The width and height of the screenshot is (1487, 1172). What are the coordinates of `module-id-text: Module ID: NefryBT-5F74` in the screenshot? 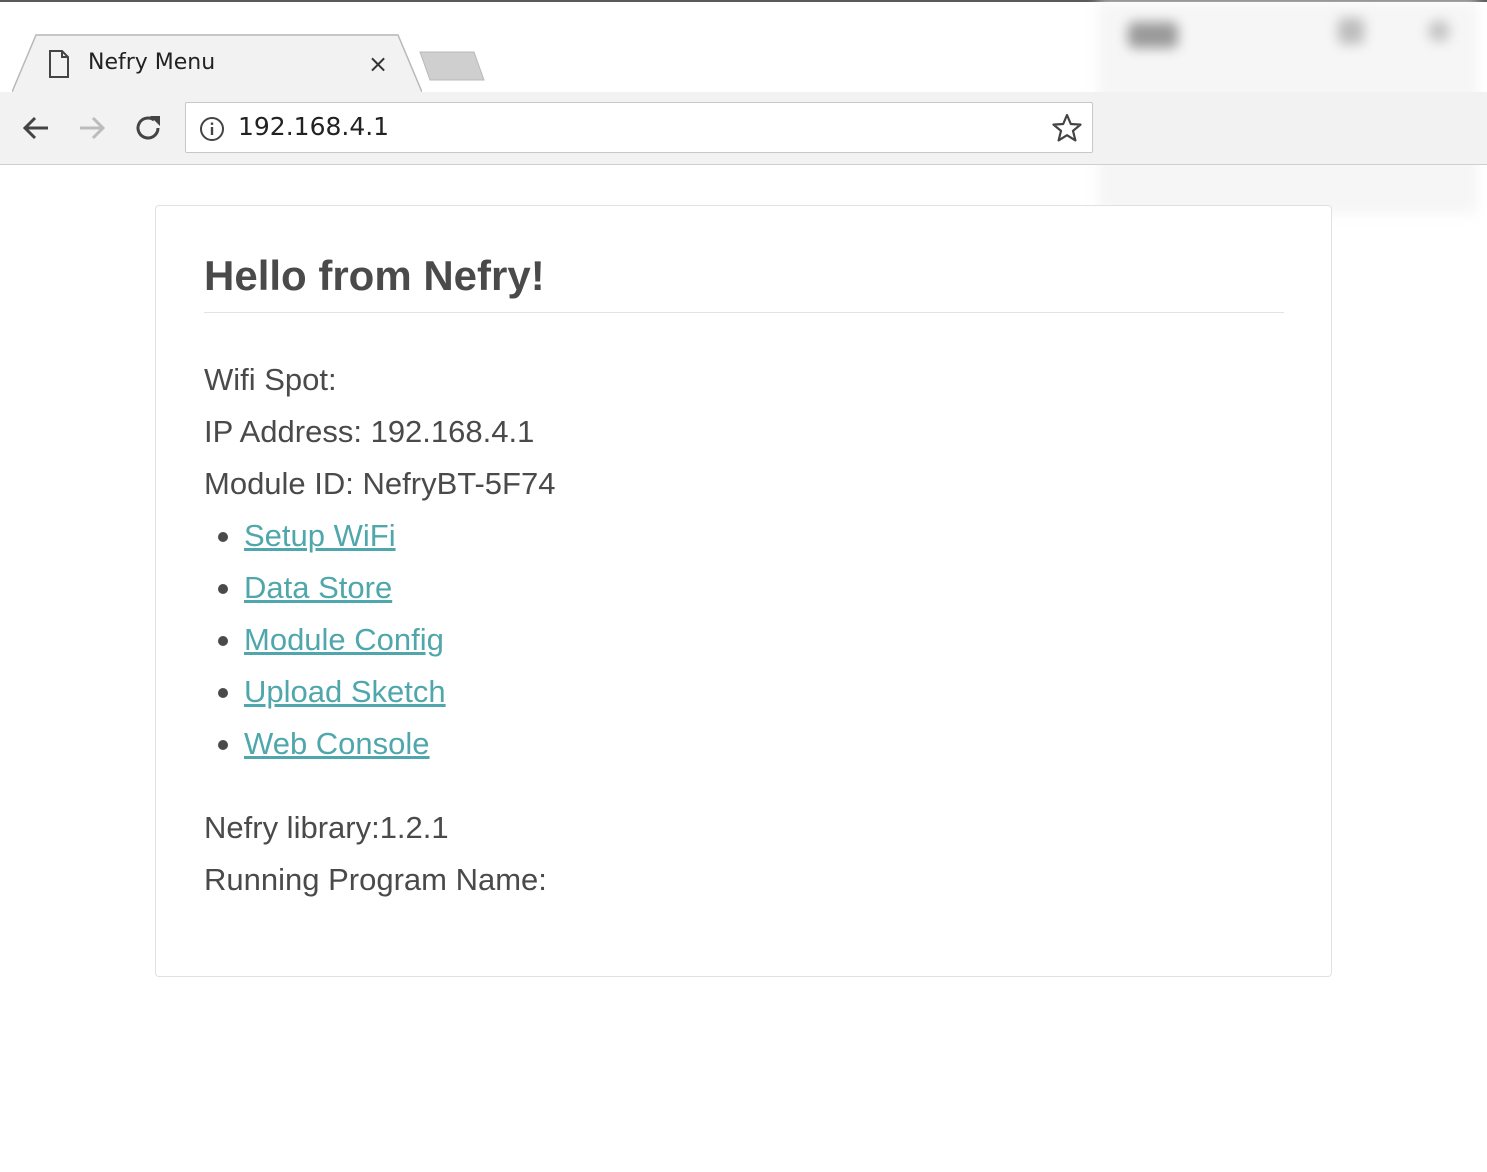 It's located at (380, 483).